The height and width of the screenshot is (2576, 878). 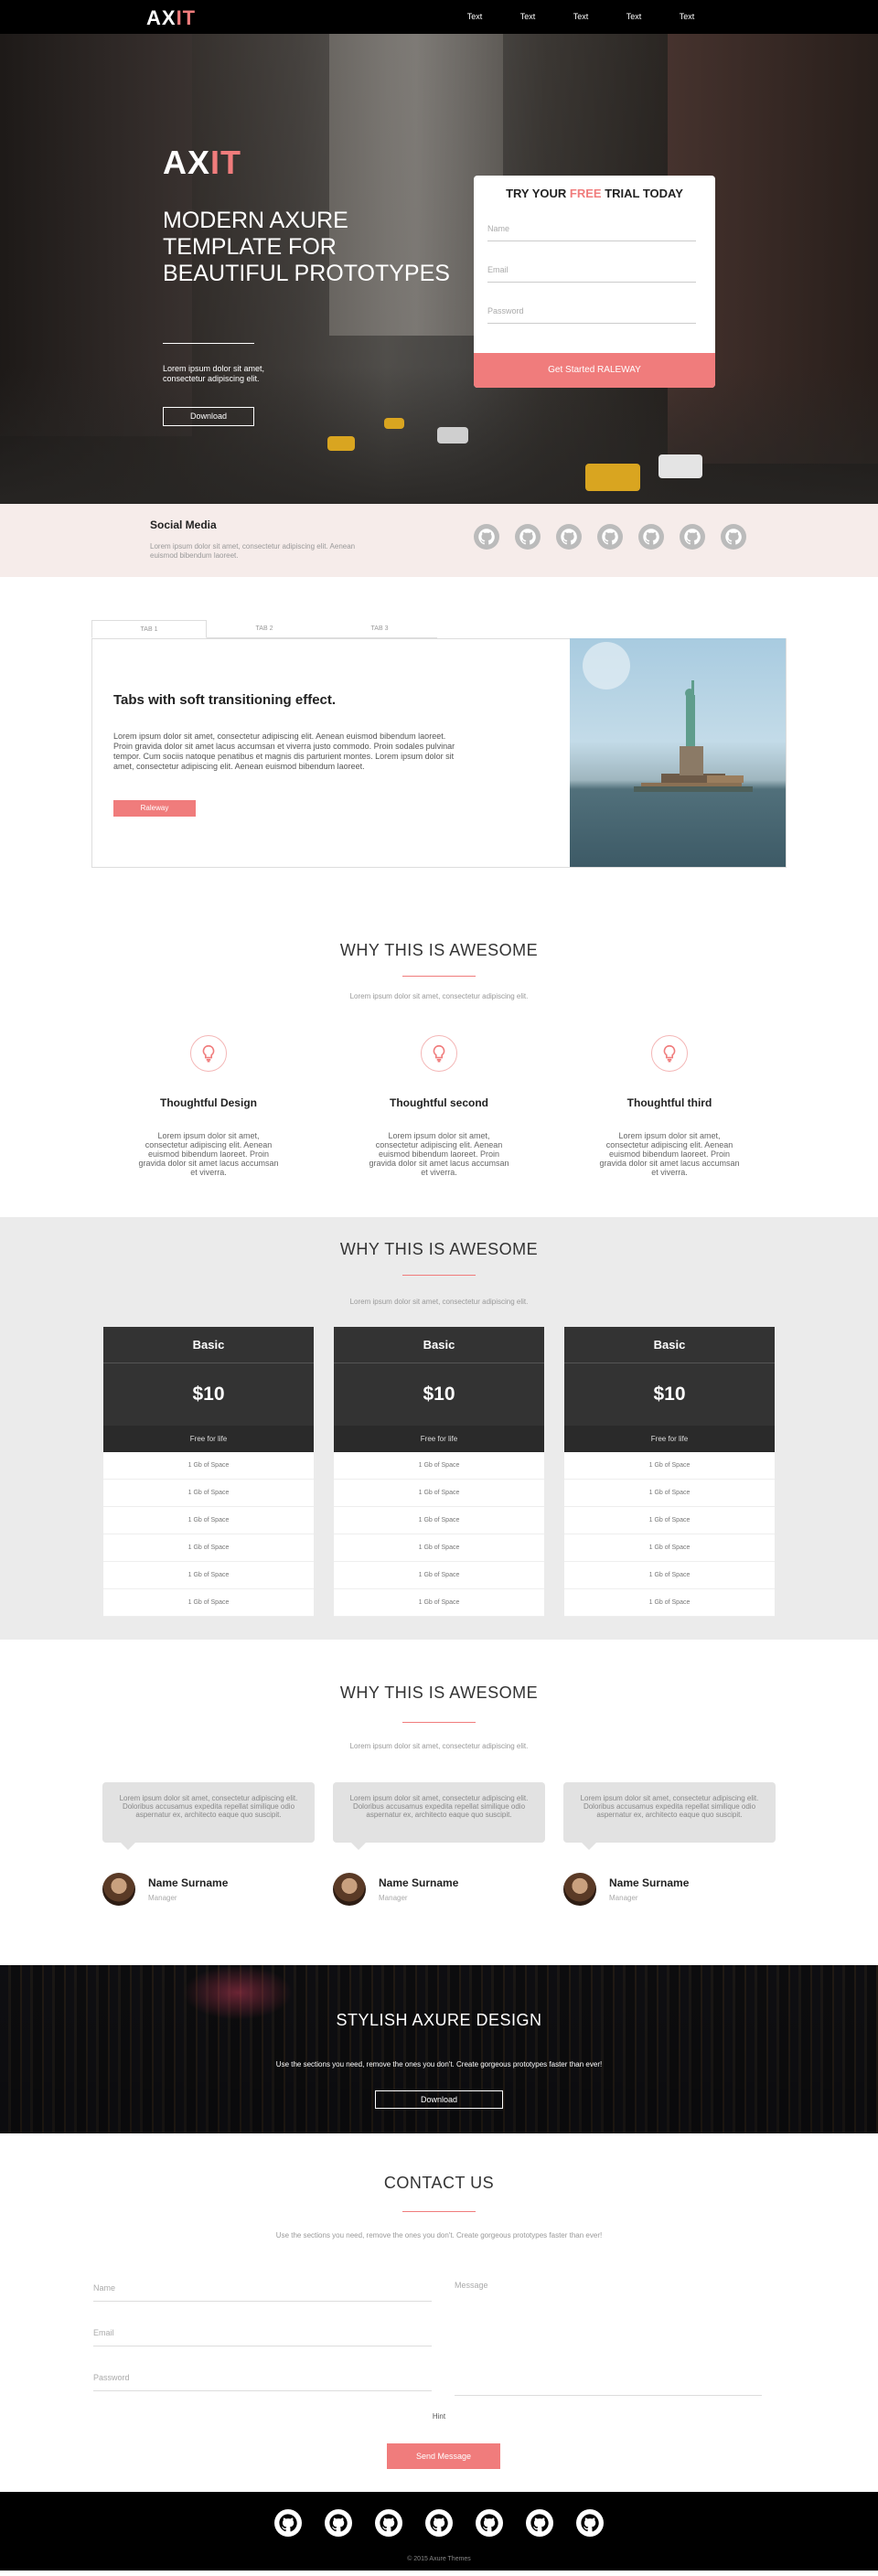 I want to click on hero-bg-taxi, so click(x=341, y=443).